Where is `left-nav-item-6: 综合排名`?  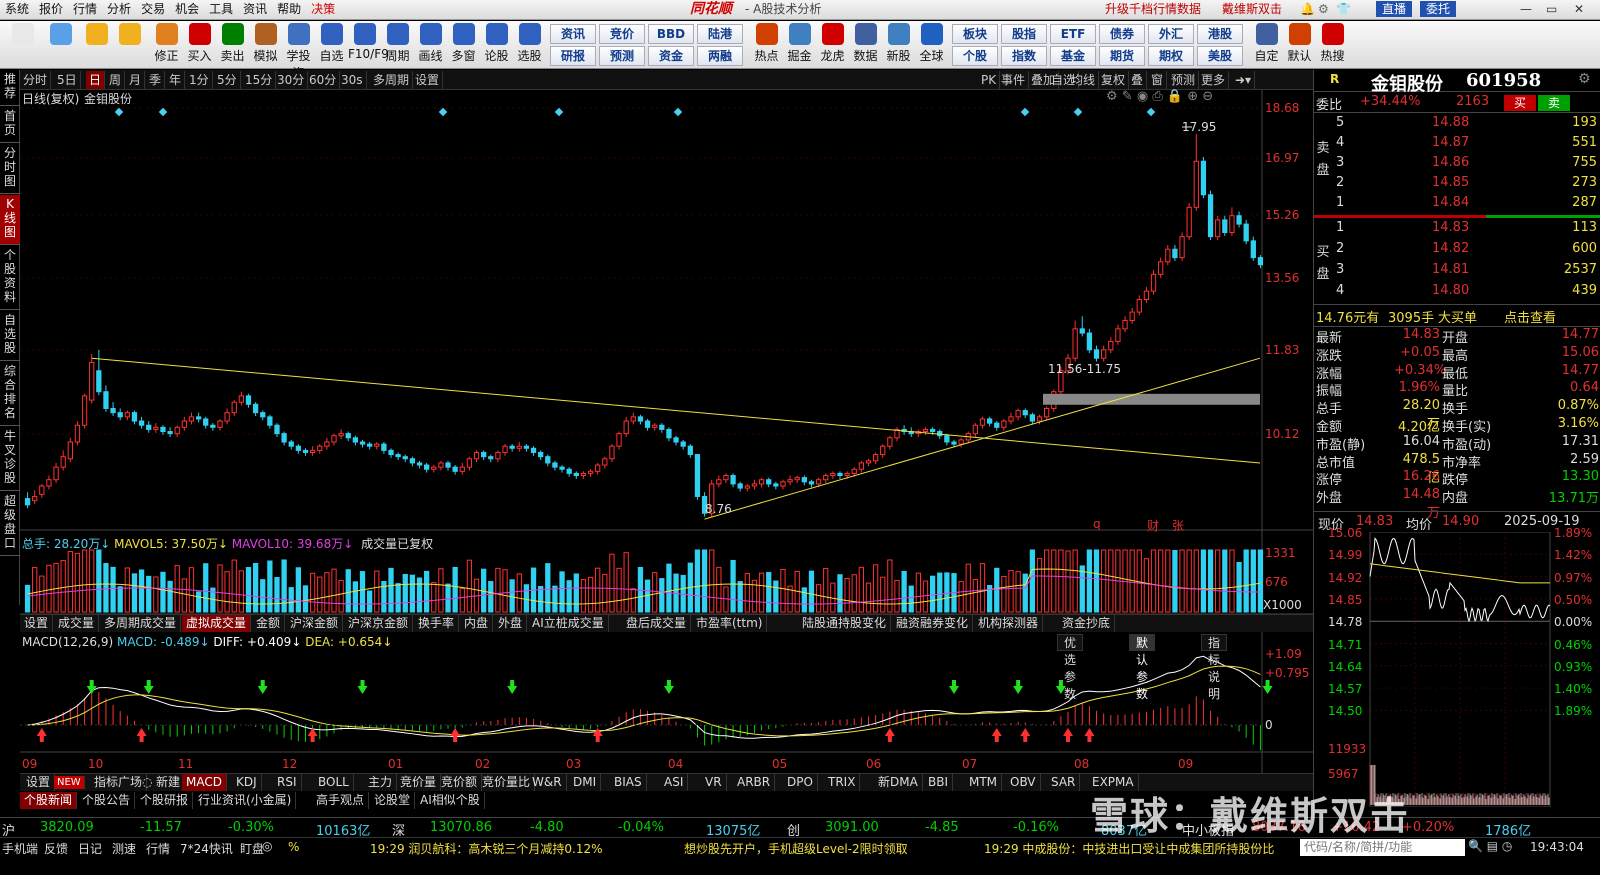 left-nav-item-6: 综合排名 is located at coordinates (10, 394).